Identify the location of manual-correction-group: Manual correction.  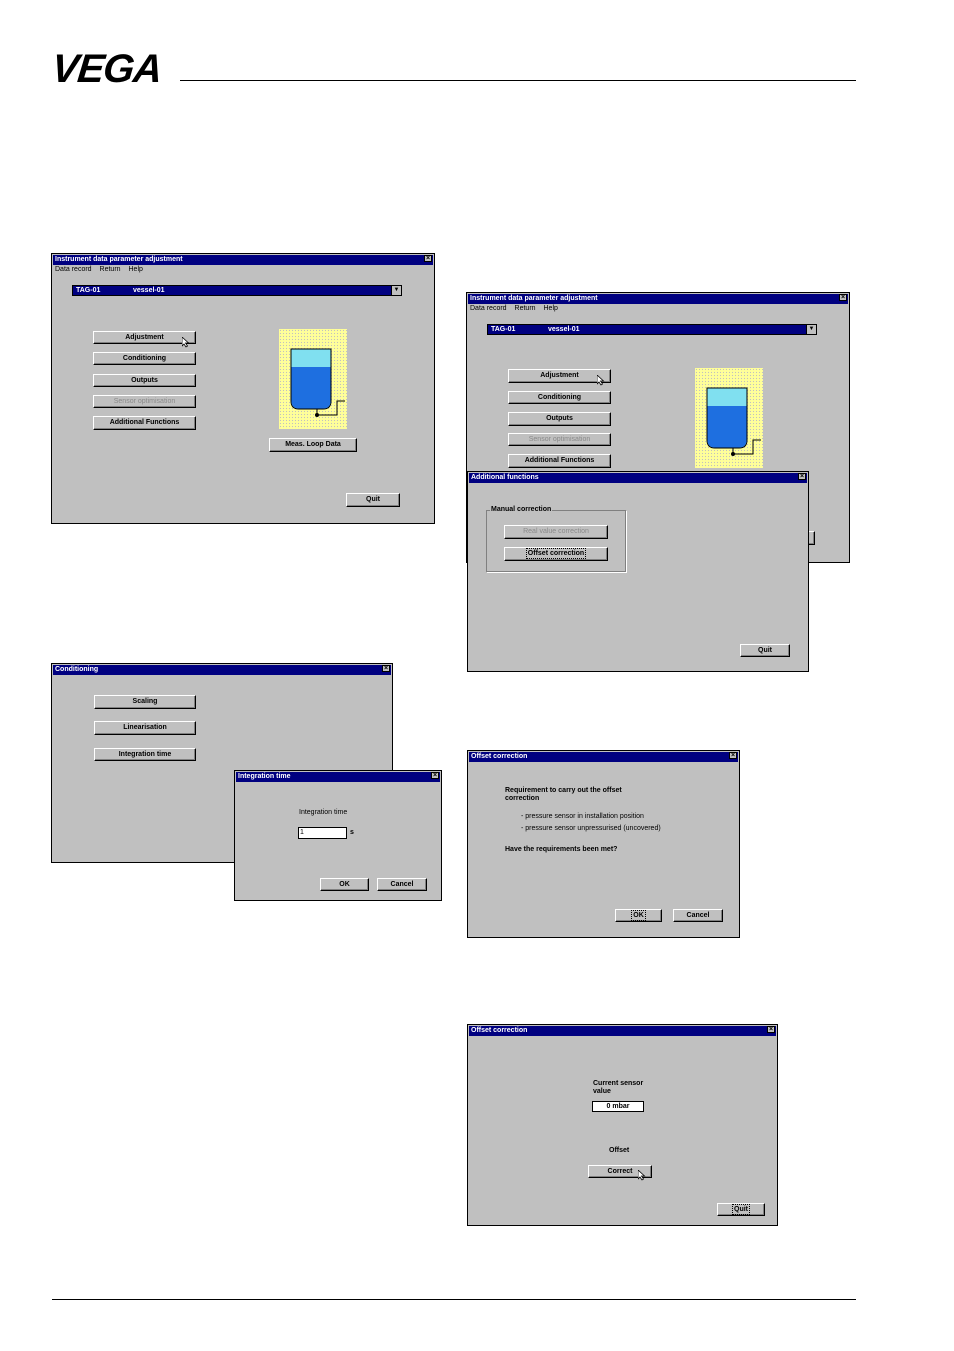
(556, 539).